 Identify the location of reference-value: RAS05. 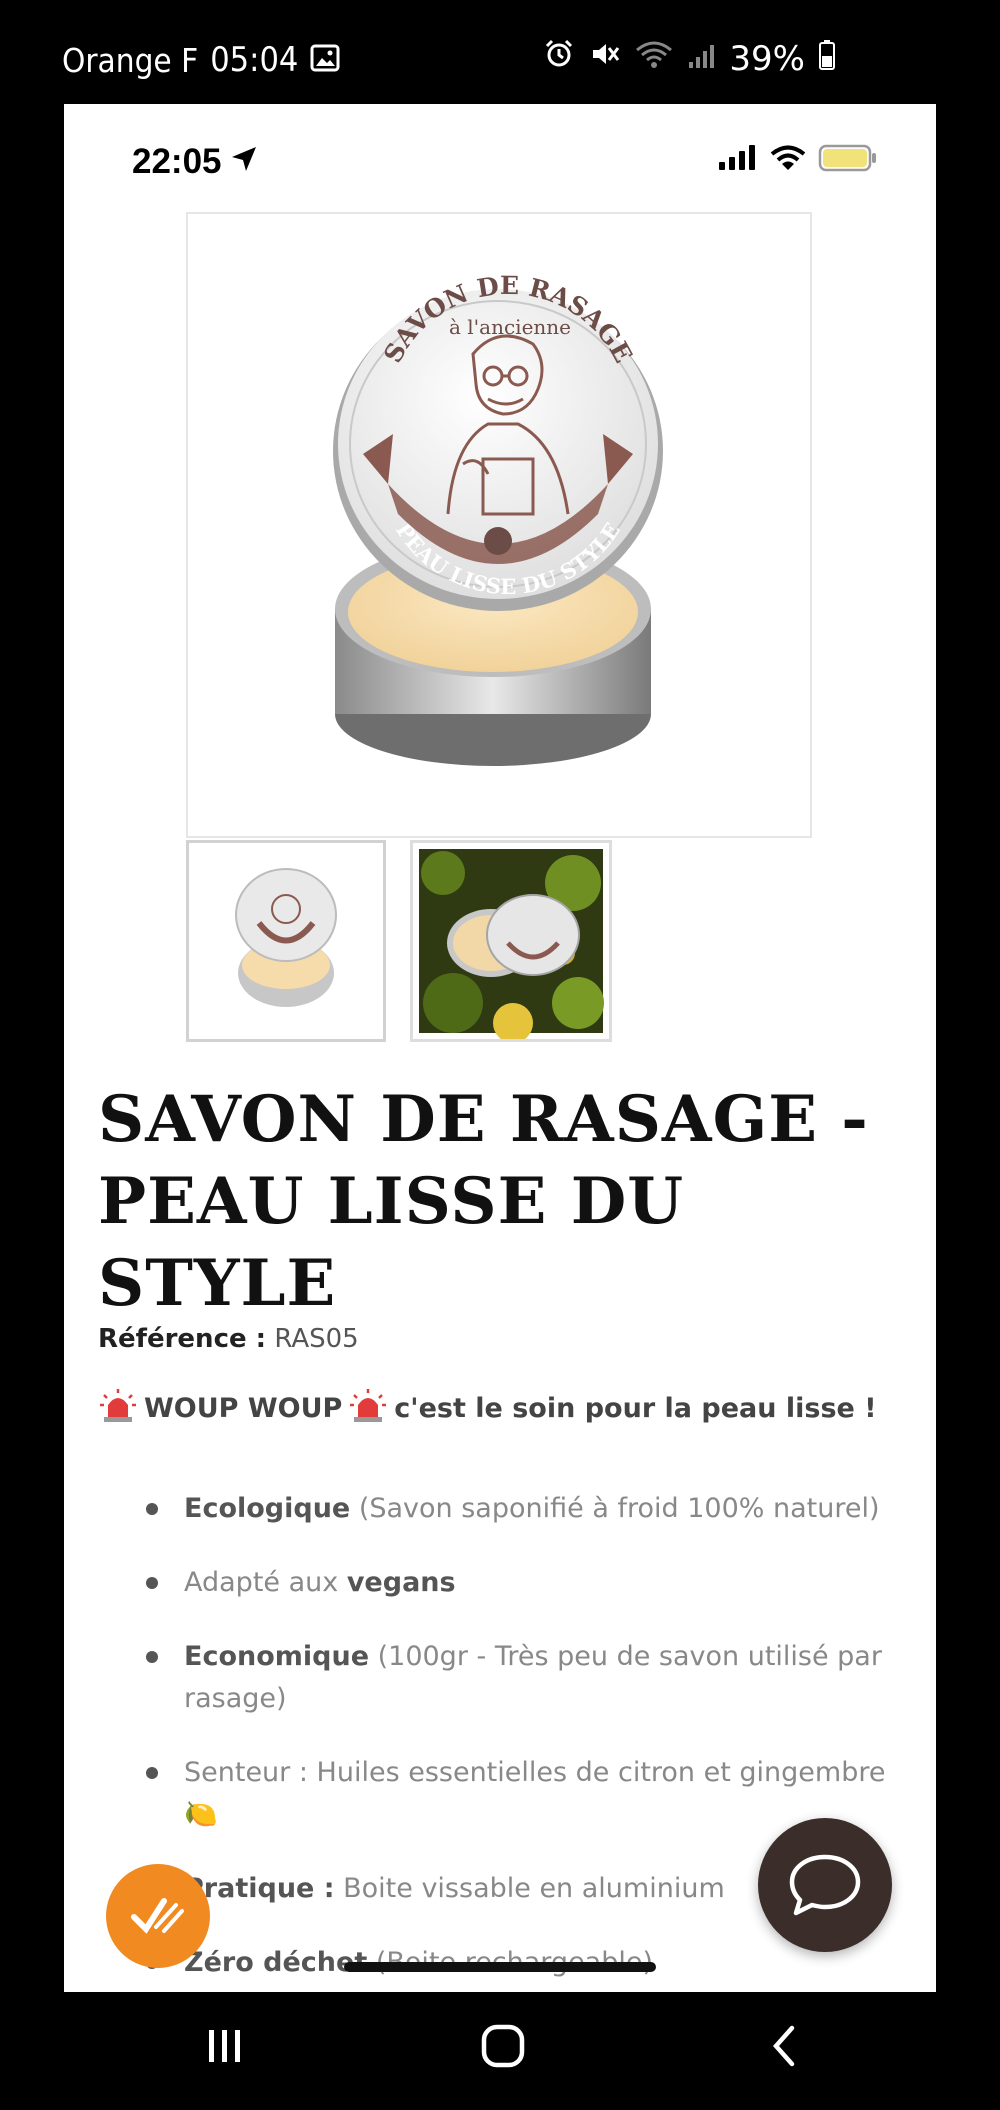
(316, 1339).